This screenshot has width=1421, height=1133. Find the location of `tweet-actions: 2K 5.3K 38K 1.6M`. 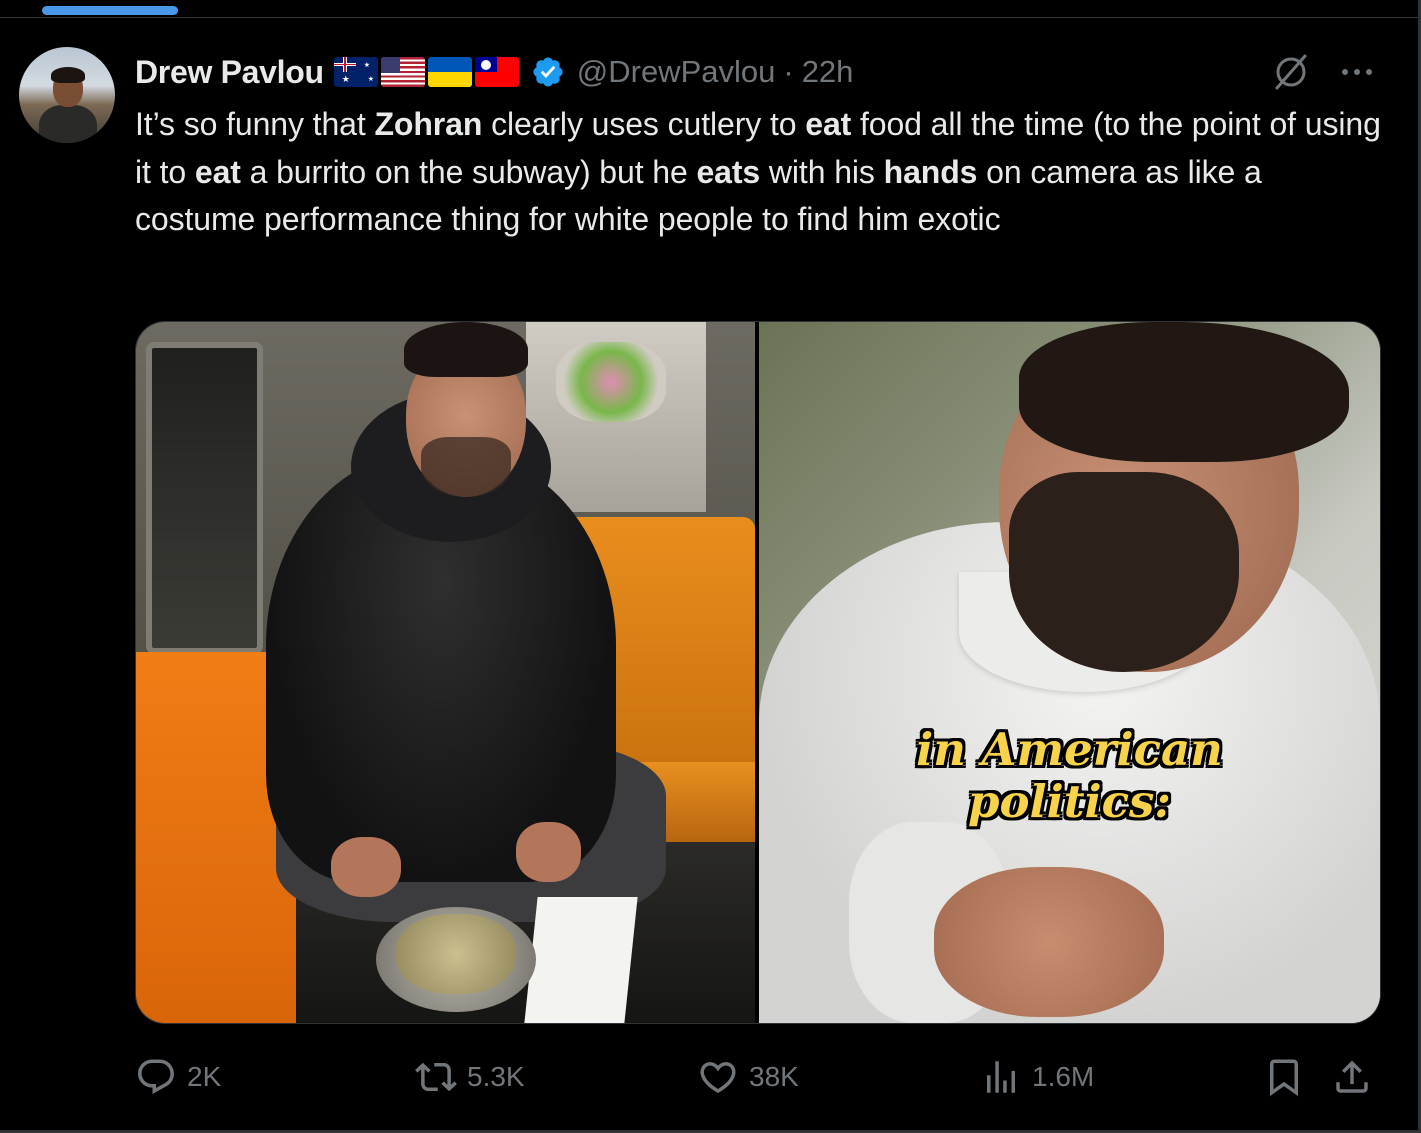

tweet-actions: 2K 5.3K 38K 1.6M is located at coordinates (757, 1077).